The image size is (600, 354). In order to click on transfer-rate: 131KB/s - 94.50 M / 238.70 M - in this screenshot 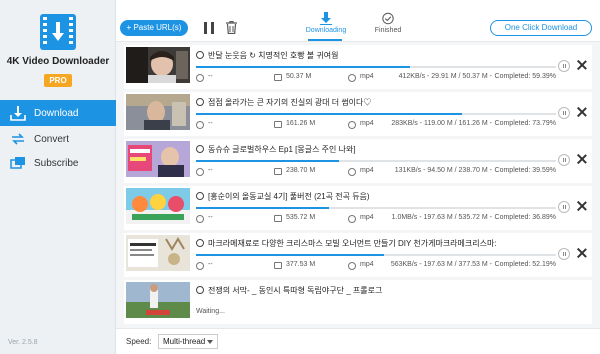, I will do `click(443, 170)`.